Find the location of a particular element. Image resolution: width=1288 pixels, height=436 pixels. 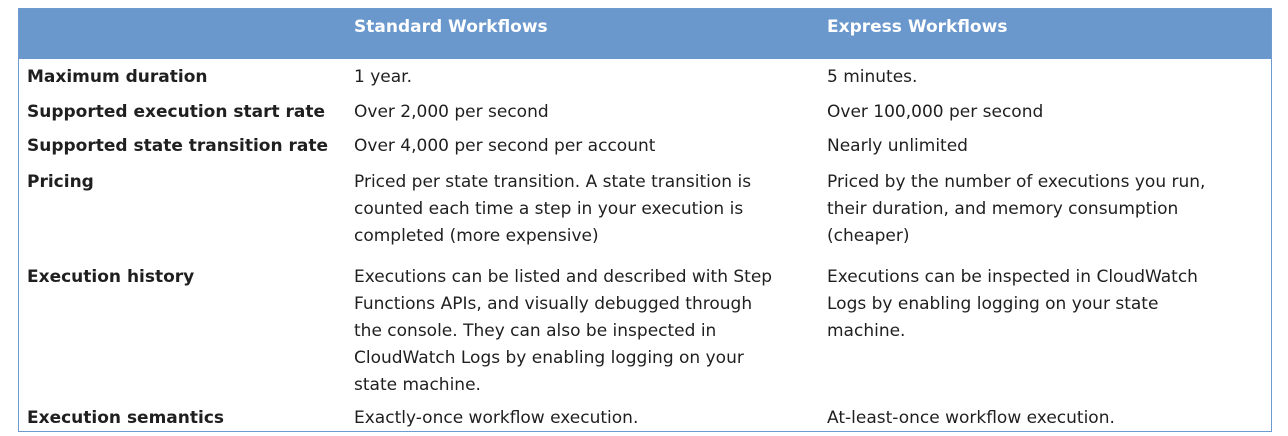

express-cell: At-least-once workflow execution. is located at coordinates (1047, 418).